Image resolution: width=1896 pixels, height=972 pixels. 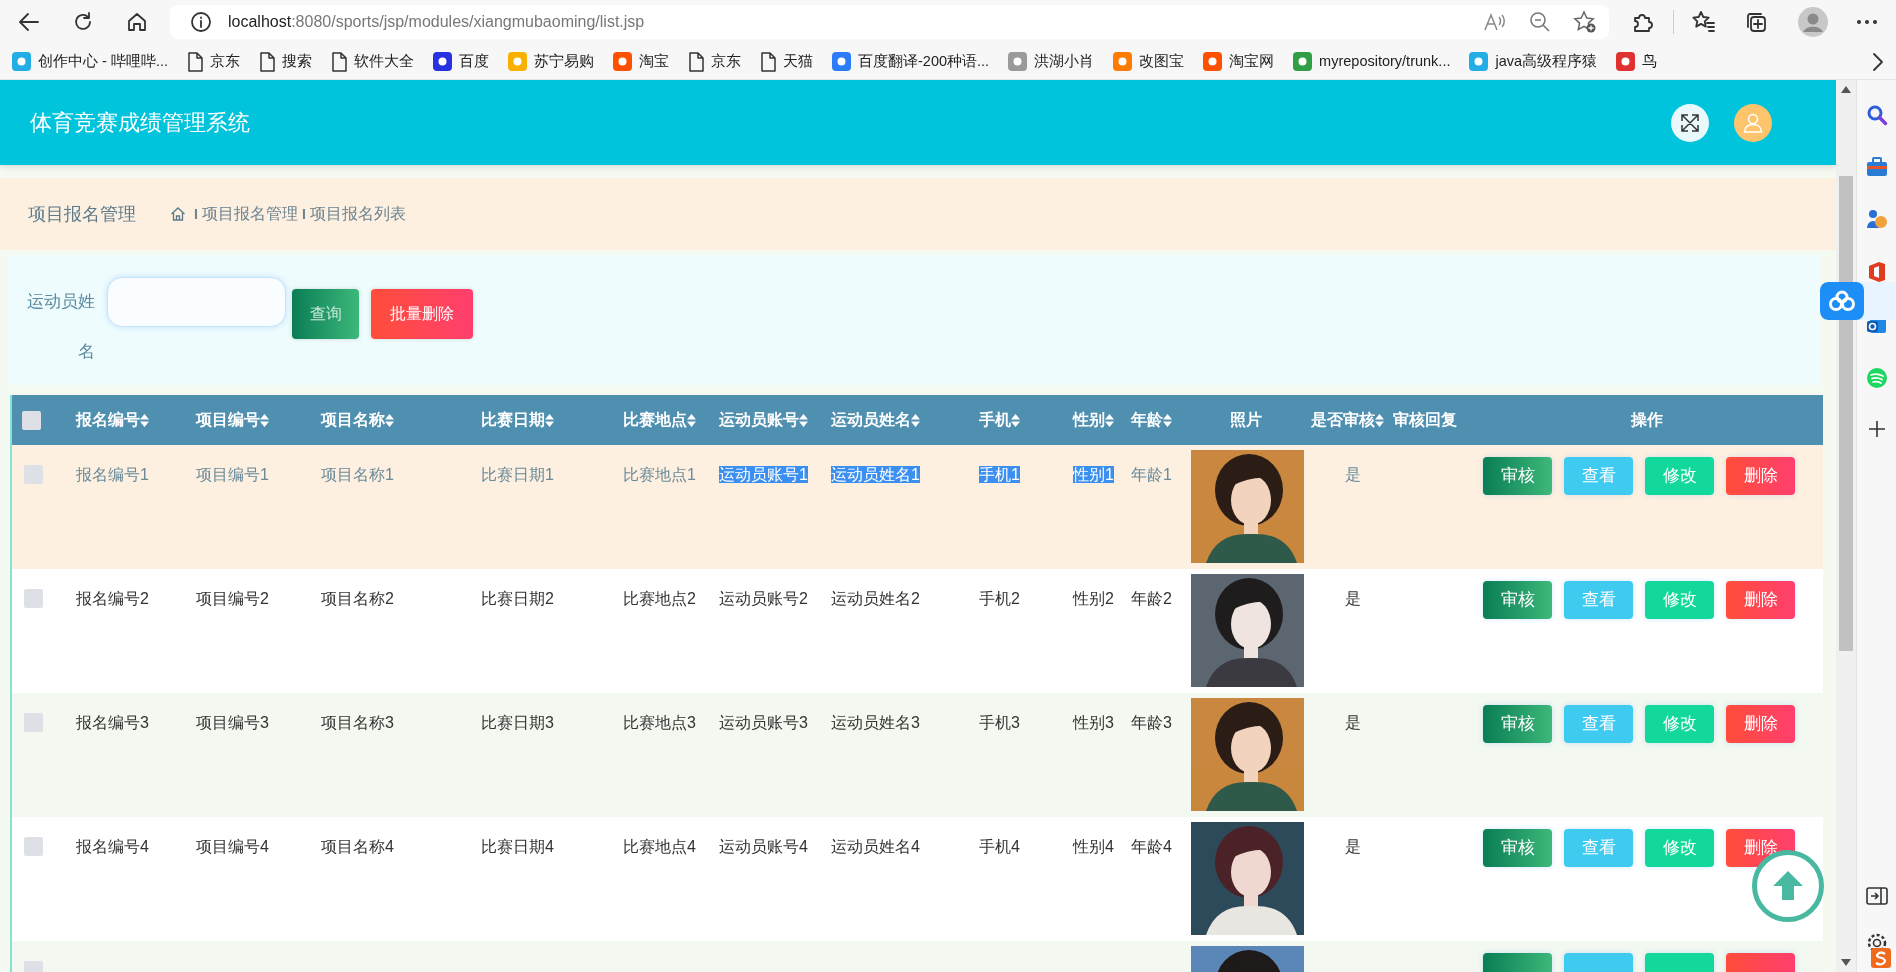 What do you see at coordinates (83, 22) in the screenshot?
I see `reload-icon` at bounding box center [83, 22].